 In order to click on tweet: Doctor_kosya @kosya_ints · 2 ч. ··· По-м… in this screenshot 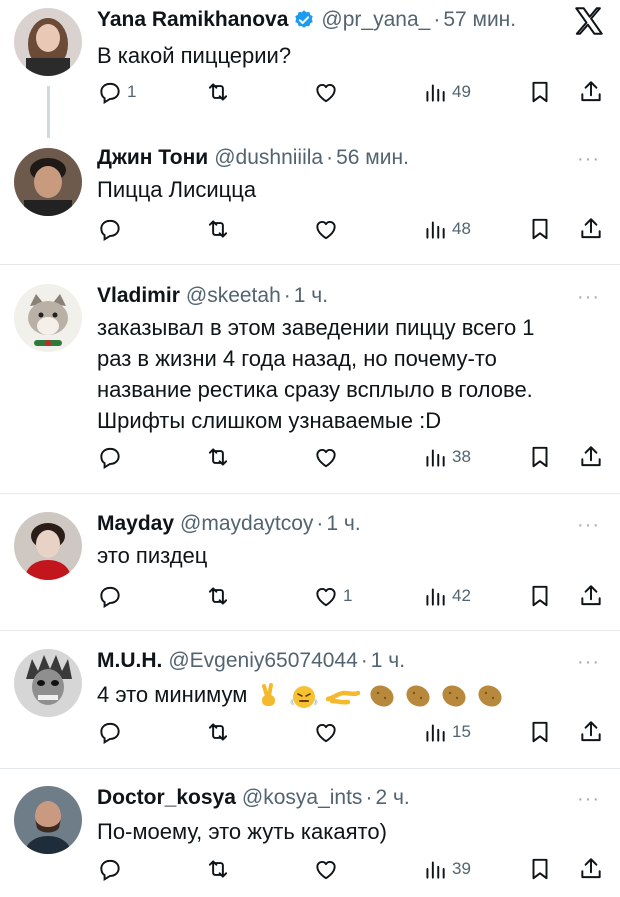, I will do `click(310, 835)`.